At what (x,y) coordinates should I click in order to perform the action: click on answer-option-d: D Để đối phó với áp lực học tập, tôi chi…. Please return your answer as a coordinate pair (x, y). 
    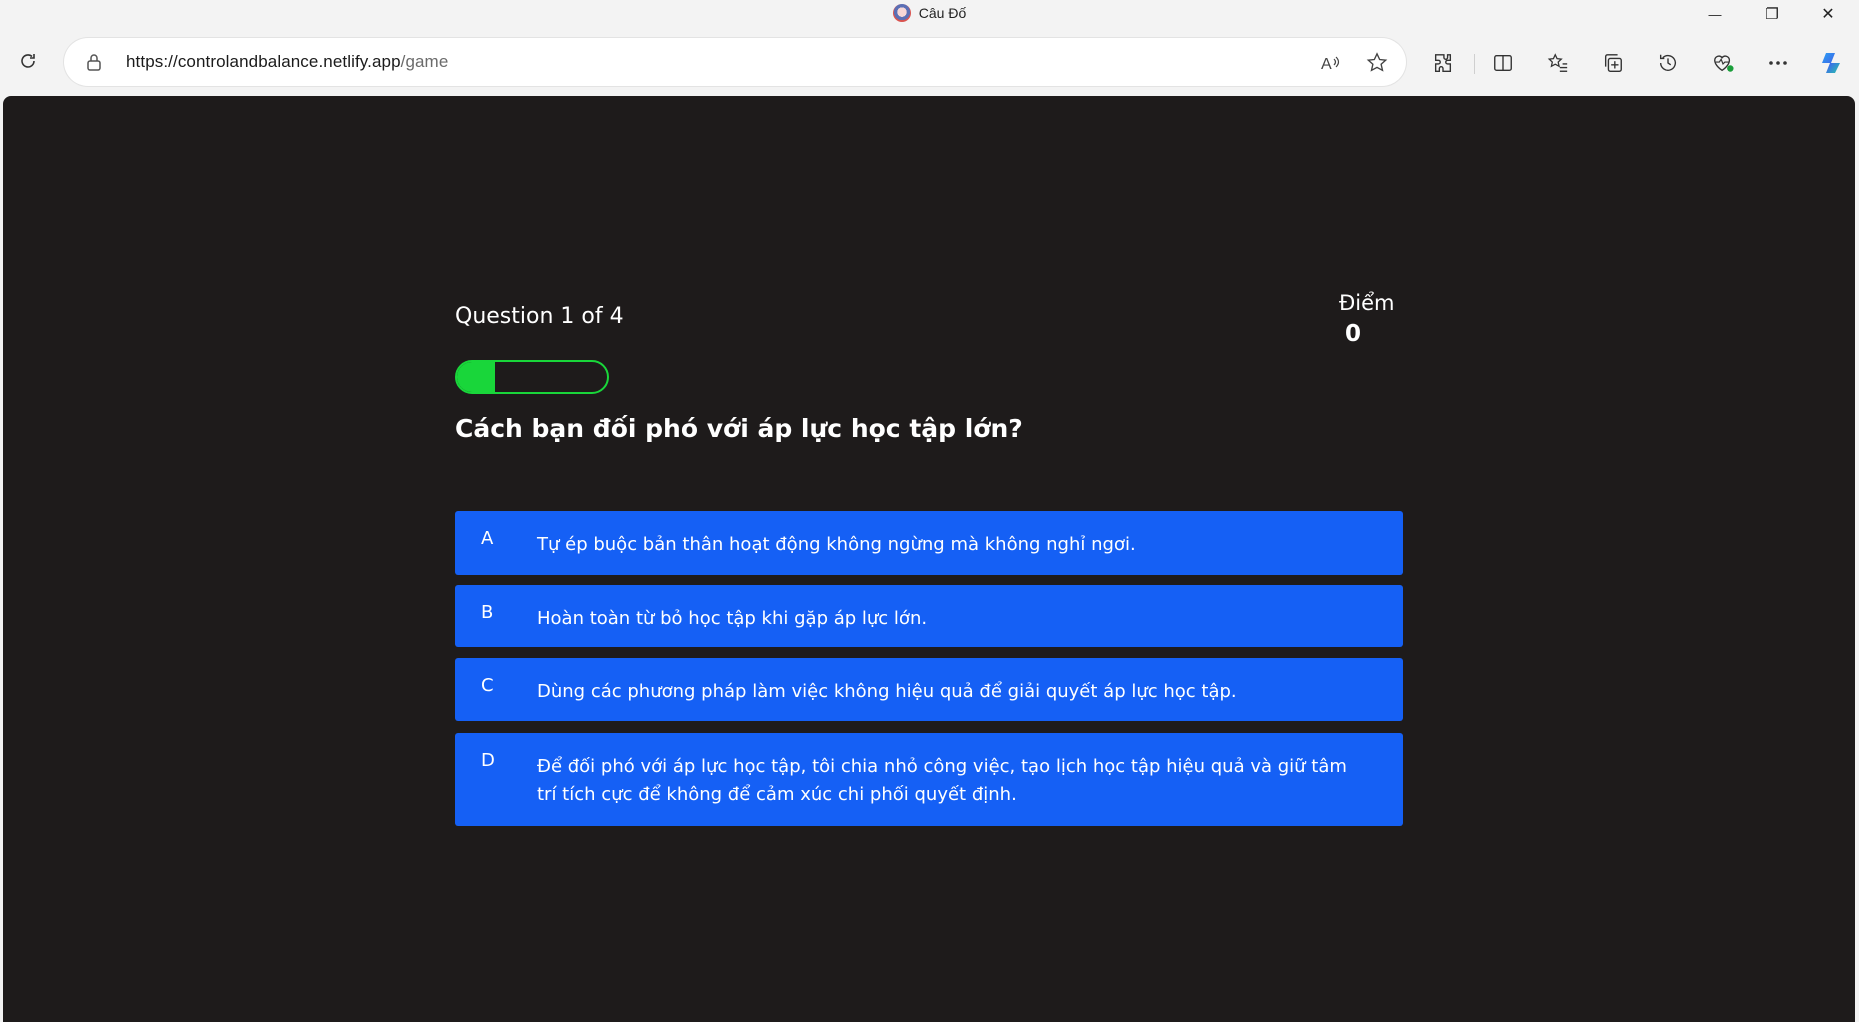
    Looking at the image, I should click on (929, 779).